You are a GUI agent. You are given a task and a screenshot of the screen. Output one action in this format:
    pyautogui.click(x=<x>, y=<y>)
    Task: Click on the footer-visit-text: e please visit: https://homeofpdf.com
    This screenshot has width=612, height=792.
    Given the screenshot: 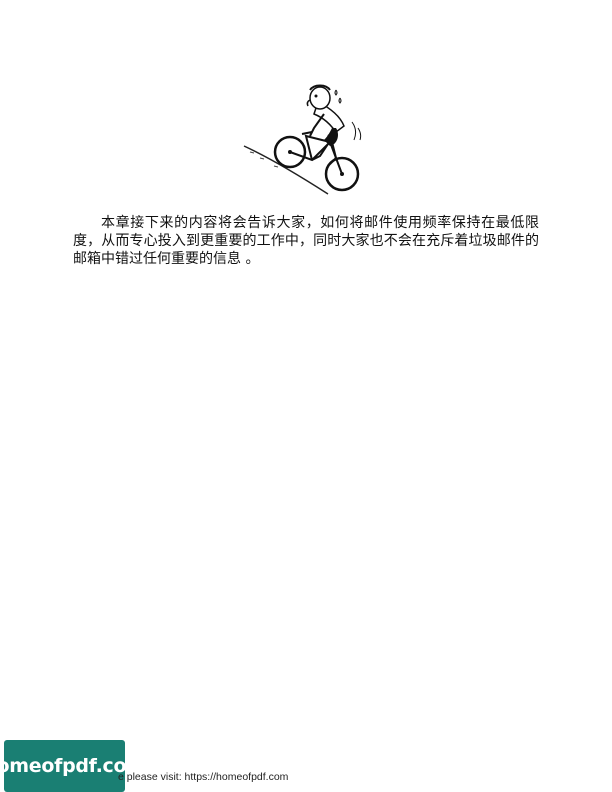 What is the action you would take?
    pyautogui.click(x=203, y=777)
    